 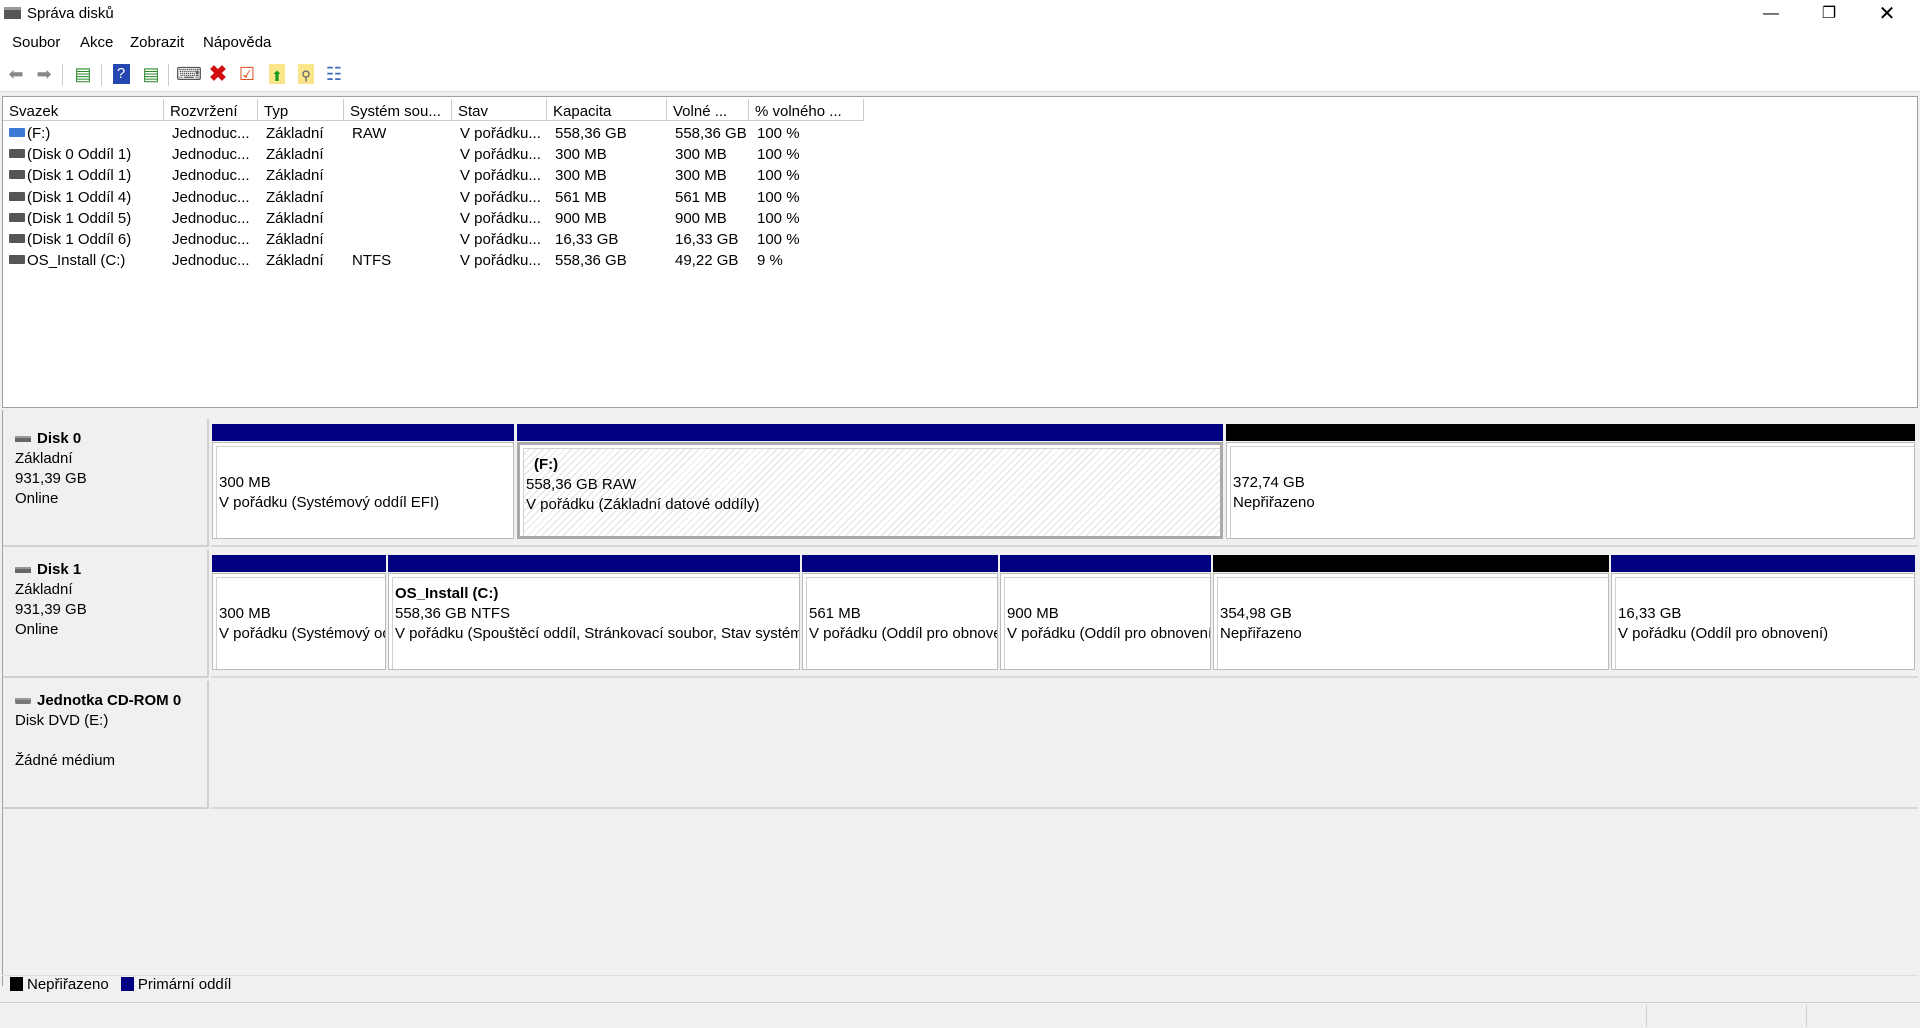 What do you see at coordinates (1269, 482) in the screenshot?
I see `partition-size: 372,74 GB` at bounding box center [1269, 482].